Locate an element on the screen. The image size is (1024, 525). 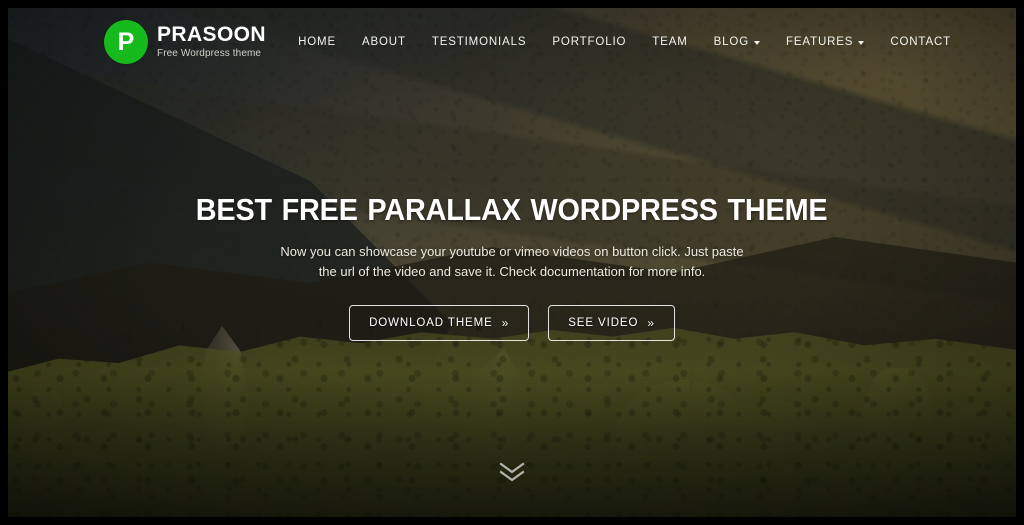
nav-item-label: TEAM is located at coordinates (670, 42).